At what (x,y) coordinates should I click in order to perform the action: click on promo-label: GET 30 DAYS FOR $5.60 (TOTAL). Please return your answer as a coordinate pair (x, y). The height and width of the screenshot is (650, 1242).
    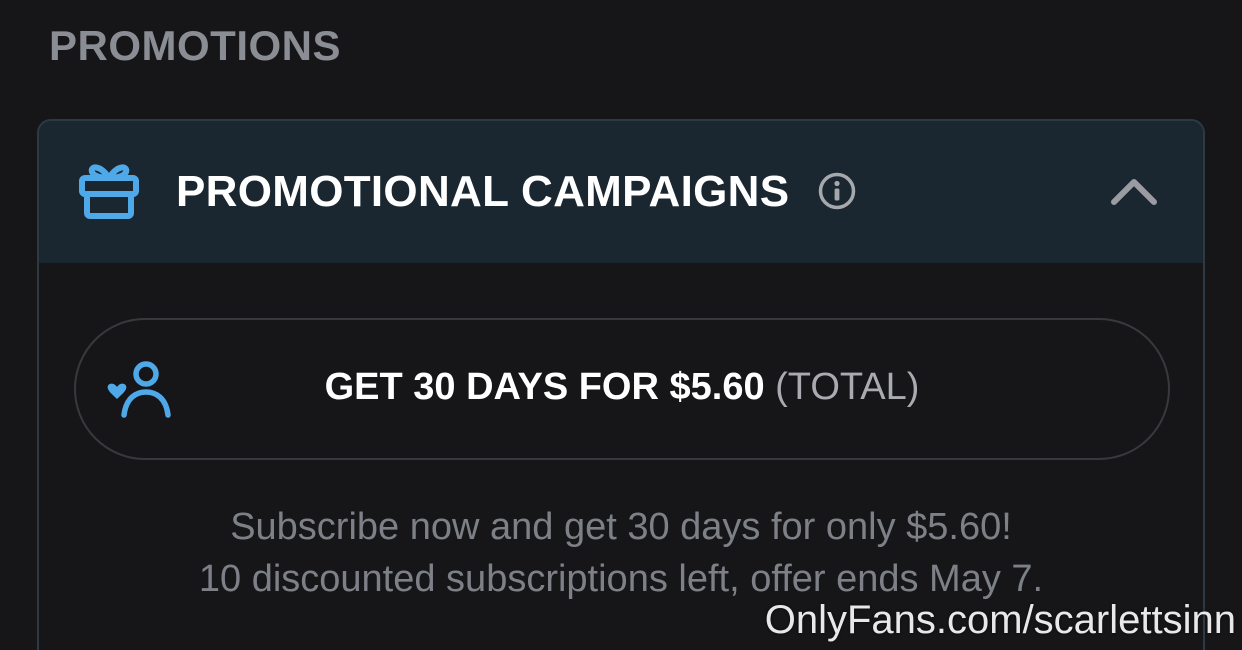
    Looking at the image, I should click on (622, 387).